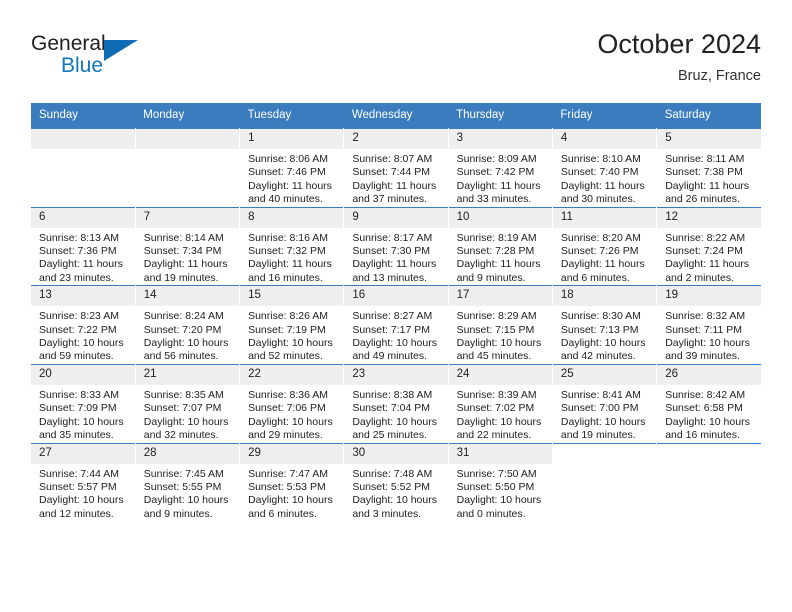 The height and width of the screenshot is (612, 792). I want to click on sunrise-text: Sunrise: 8:20 AM, so click(600, 237).